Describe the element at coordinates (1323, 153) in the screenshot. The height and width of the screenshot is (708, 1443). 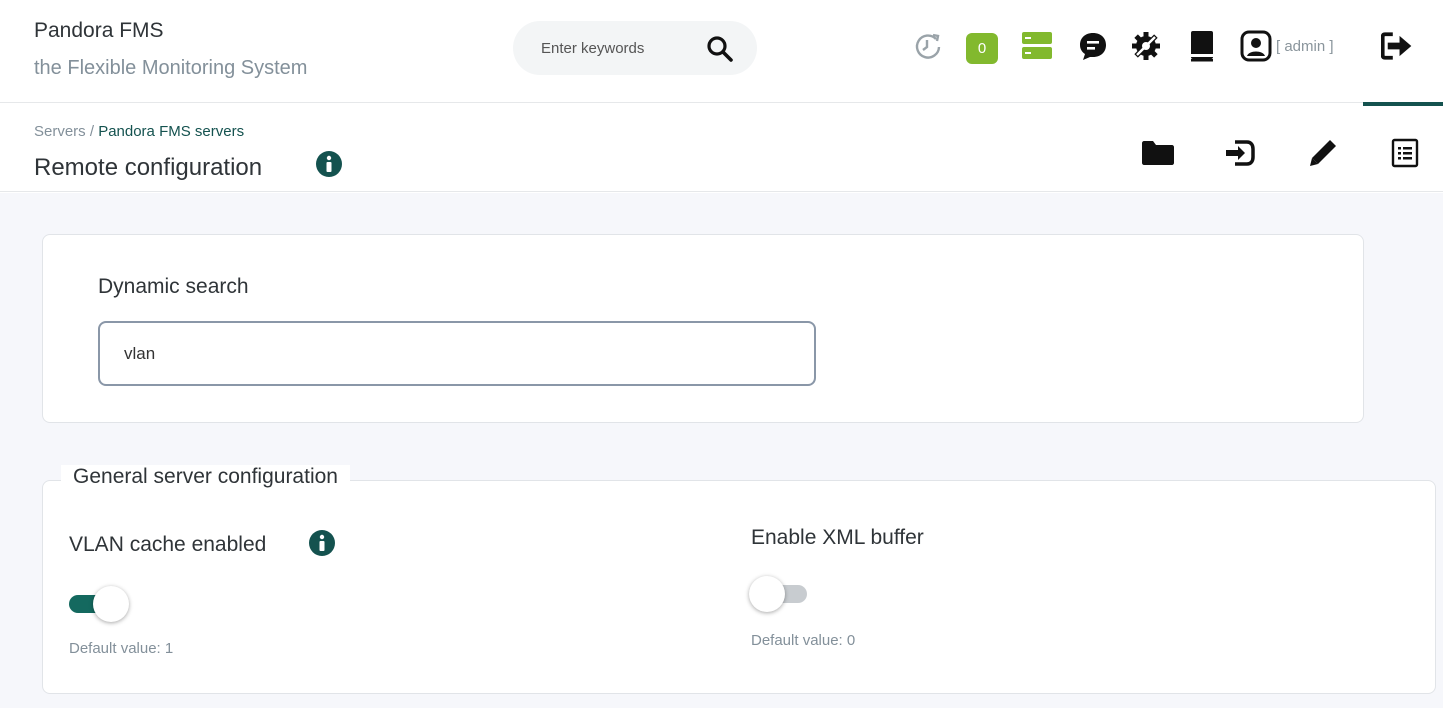
I see `pencil-icon` at that location.